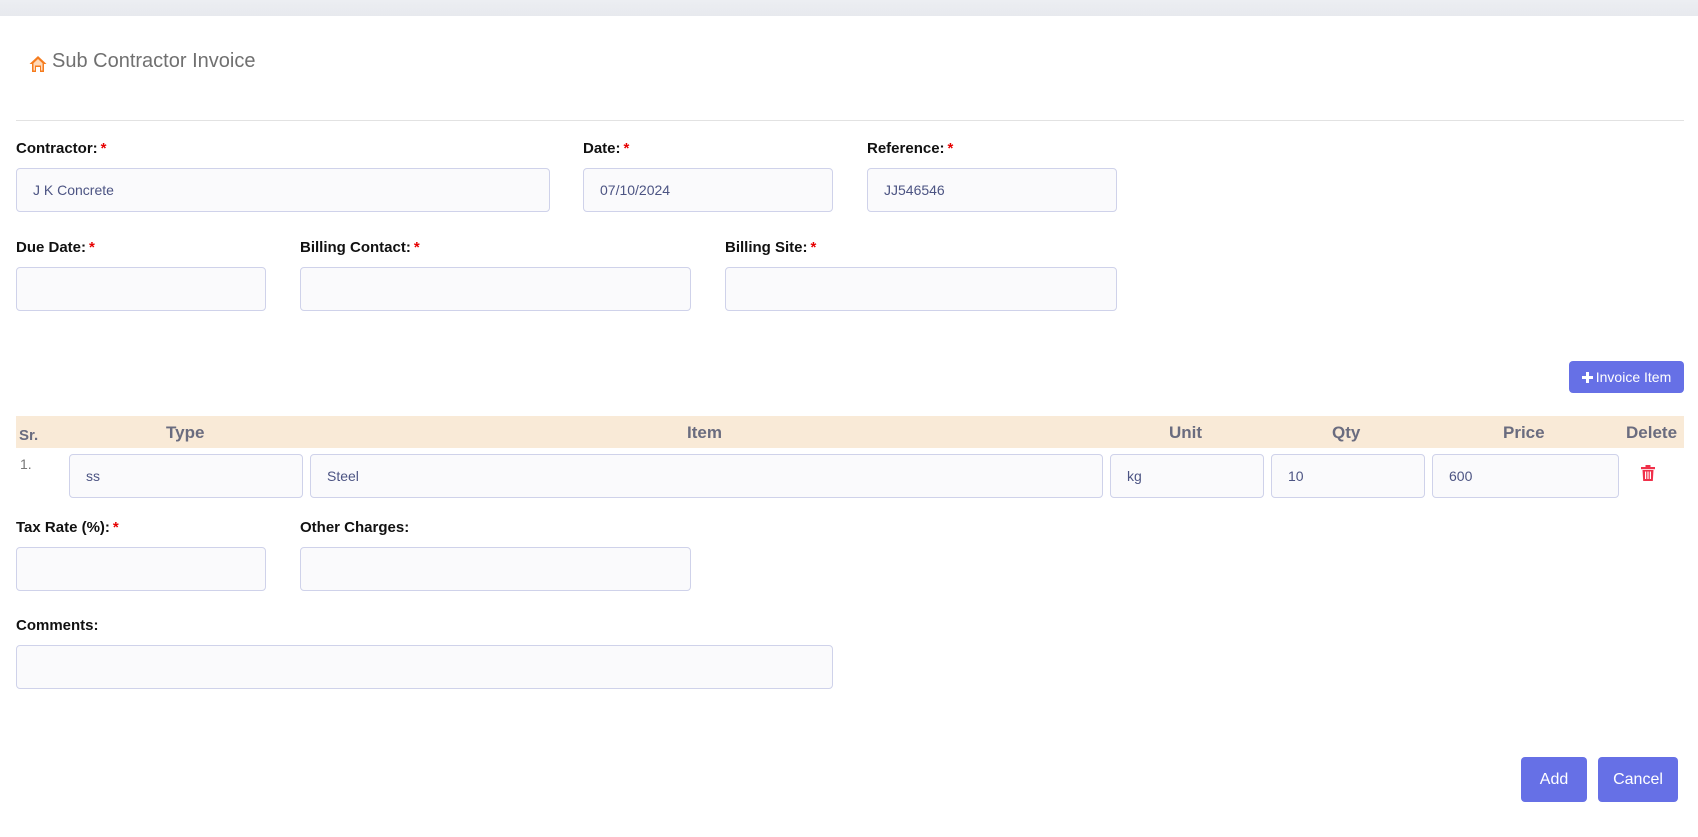  Describe the element at coordinates (849, 8) in the screenshot. I see `top-bar` at that location.